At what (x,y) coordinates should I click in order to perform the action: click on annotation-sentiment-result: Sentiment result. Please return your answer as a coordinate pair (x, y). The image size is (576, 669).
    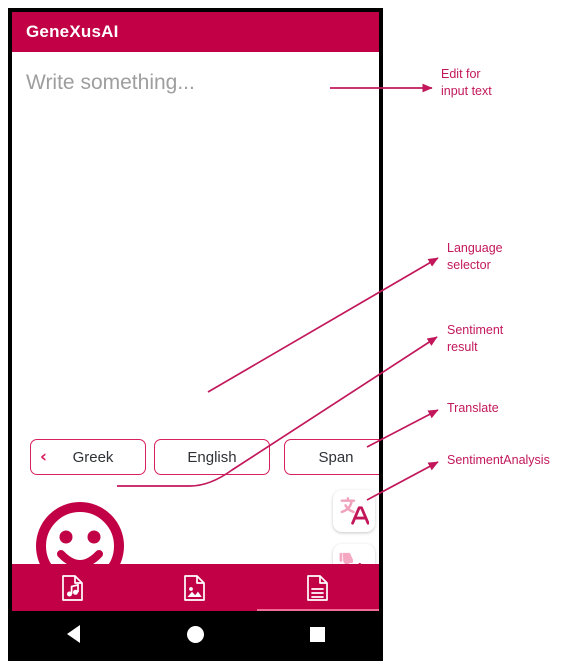
    Looking at the image, I should click on (475, 338).